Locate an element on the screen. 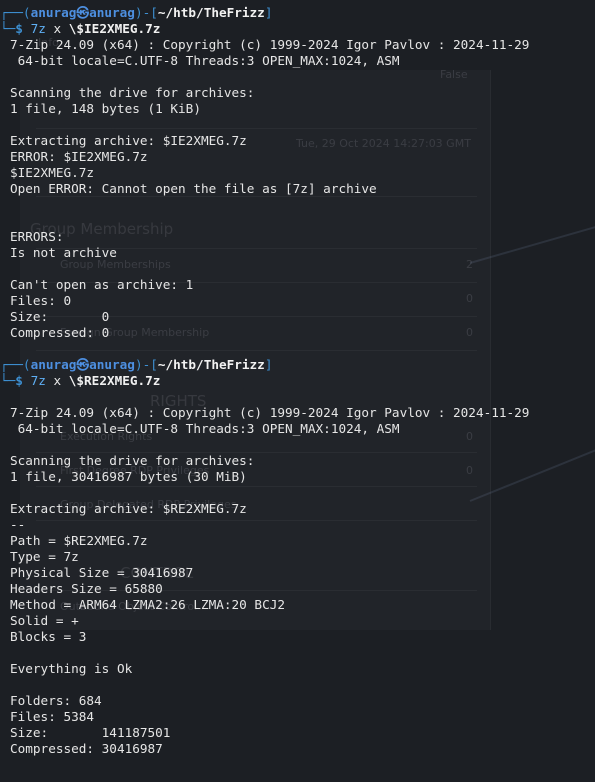 This screenshot has width=595, height=782. output-line: Extracting archive: $RE2XMEG.7z is located at coordinates (128, 508).